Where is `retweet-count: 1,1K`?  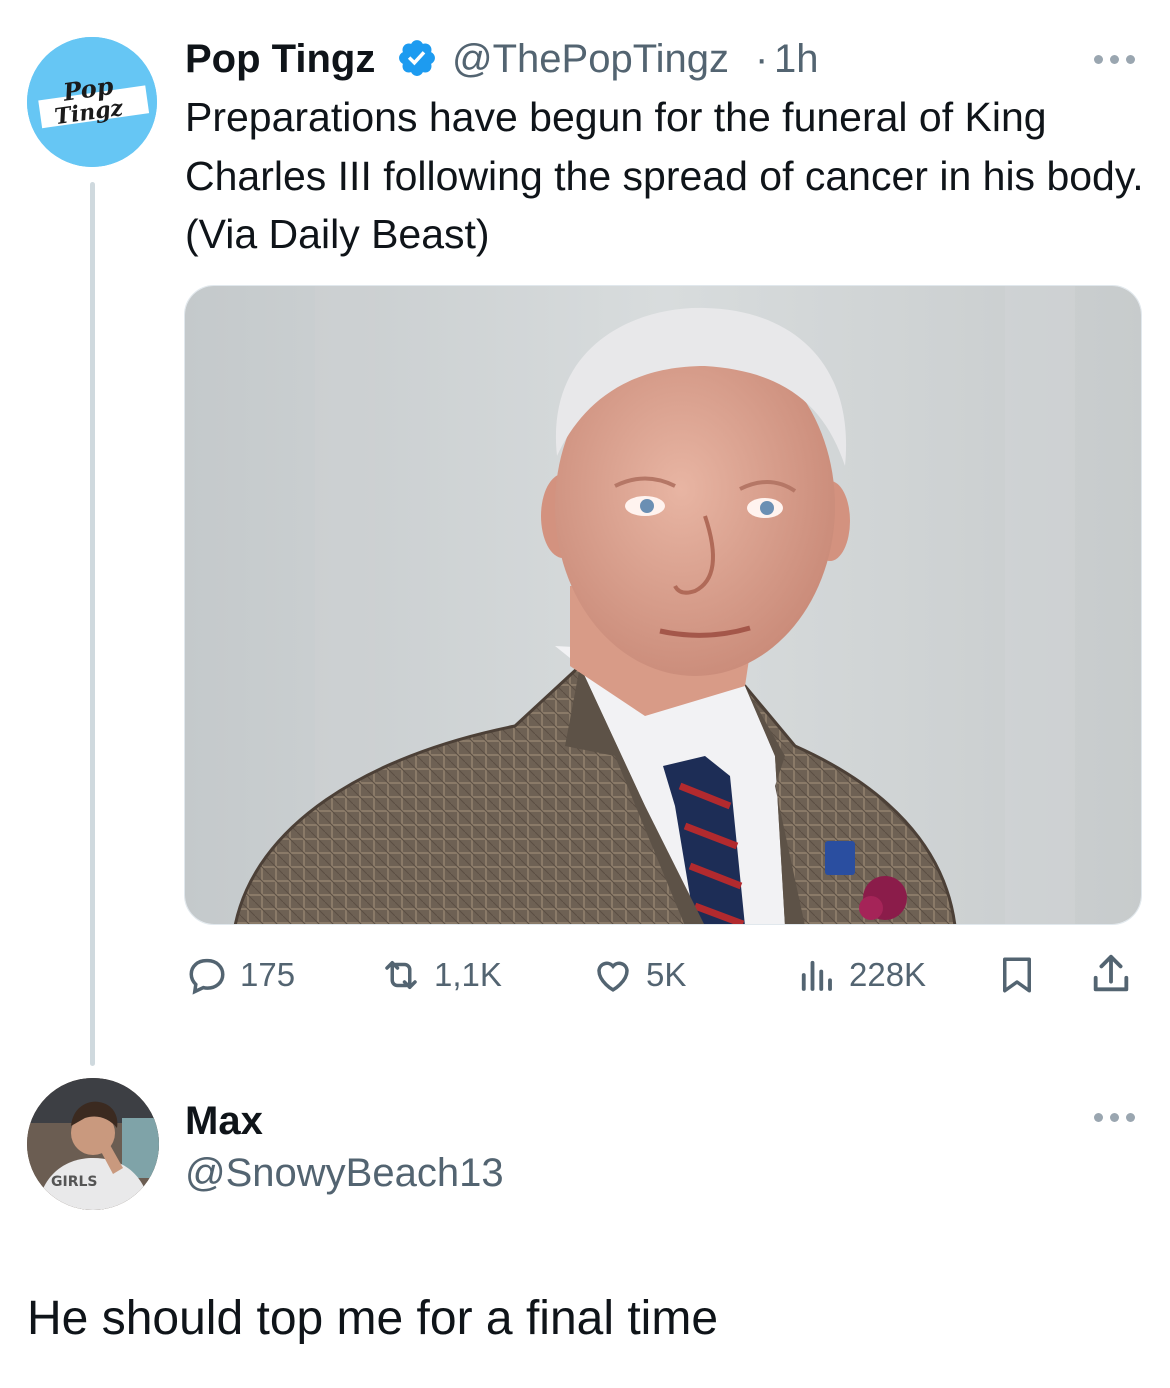 retweet-count: 1,1K is located at coordinates (468, 974).